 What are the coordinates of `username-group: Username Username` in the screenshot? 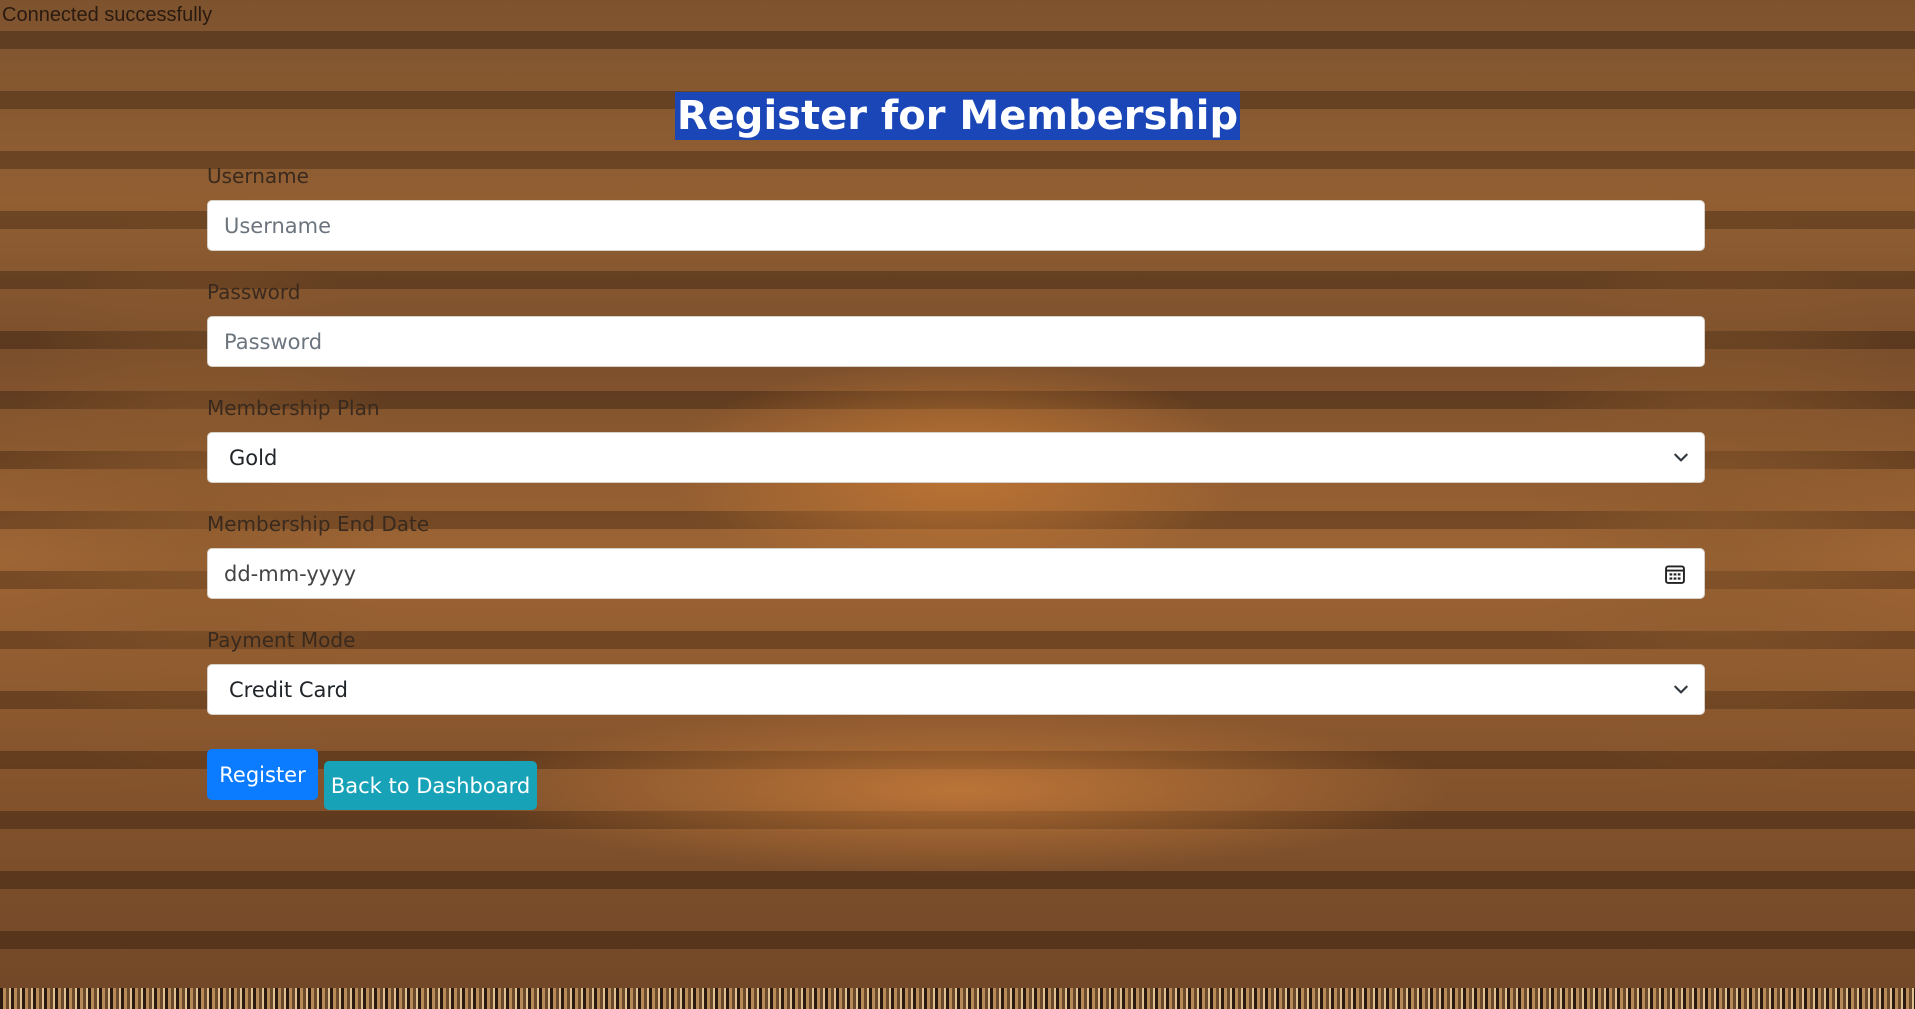 It's located at (956, 205).